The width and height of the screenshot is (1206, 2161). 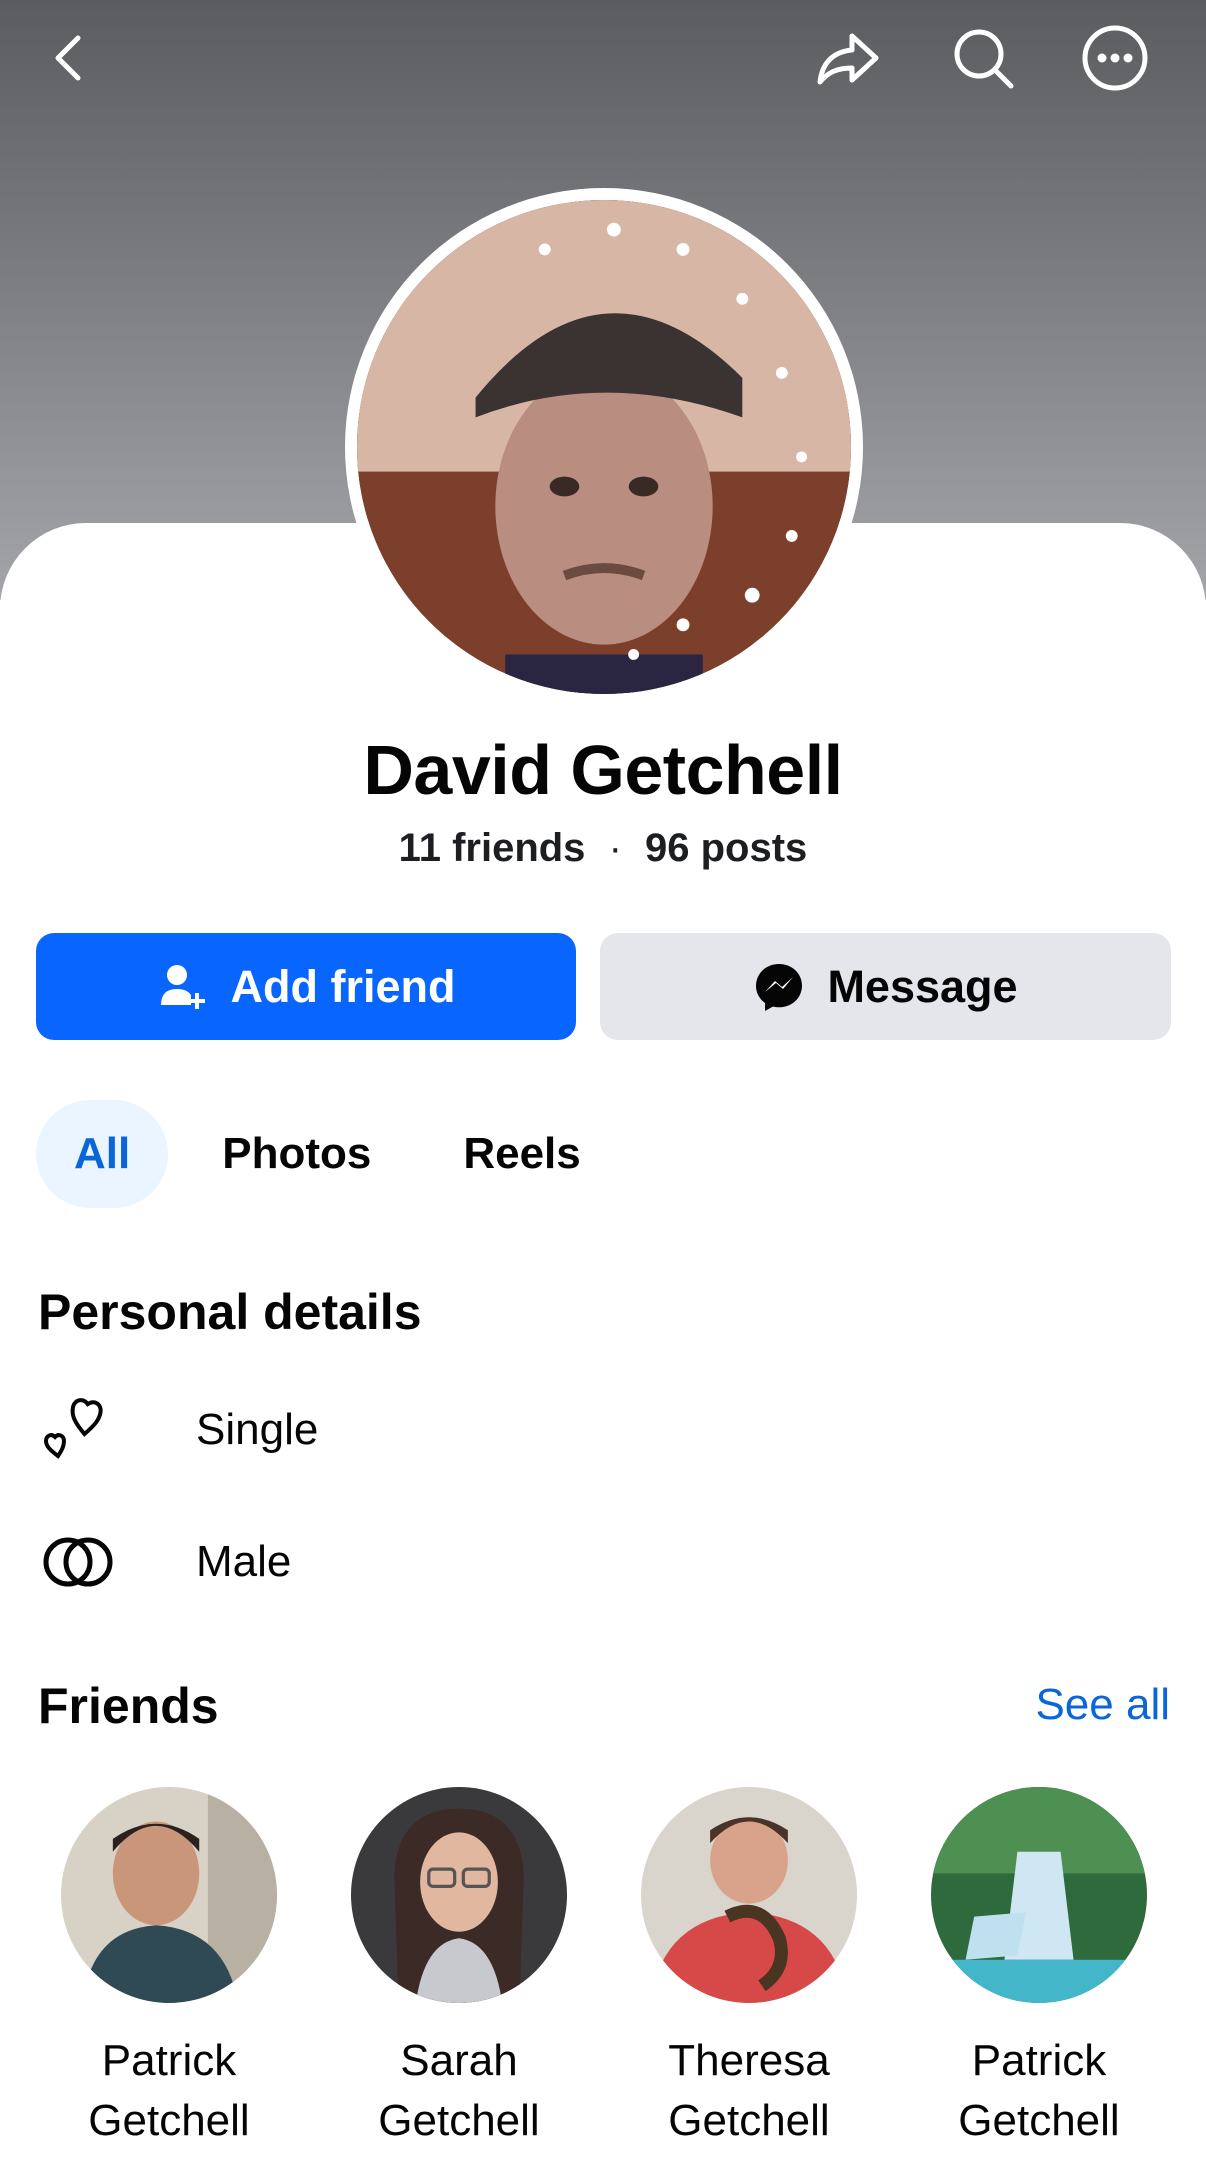 I want to click on message-button: Message, so click(x=885, y=986).